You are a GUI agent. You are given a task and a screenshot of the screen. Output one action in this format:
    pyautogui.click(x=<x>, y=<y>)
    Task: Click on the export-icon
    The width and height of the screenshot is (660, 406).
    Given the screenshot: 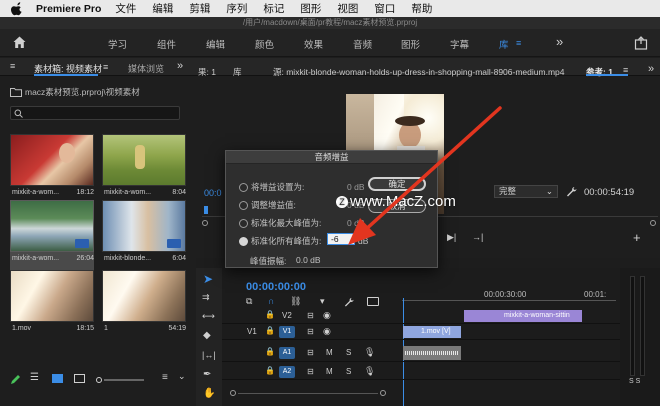 What is the action you would take?
    pyautogui.click(x=641, y=43)
    